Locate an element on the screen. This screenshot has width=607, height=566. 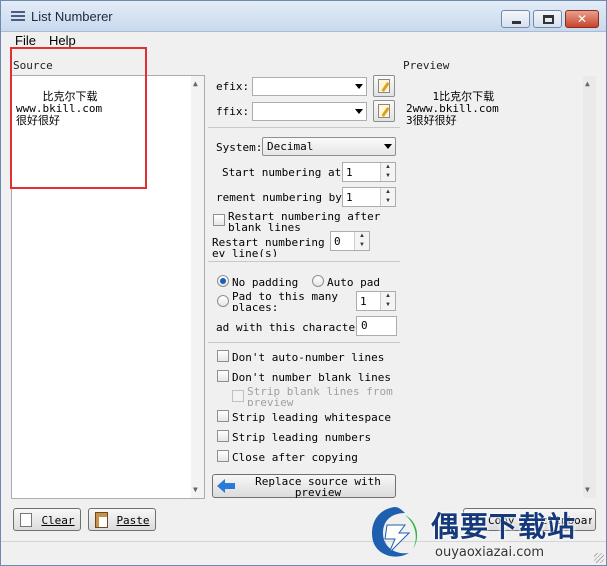
suffix-combo is located at coordinates (309, 111).